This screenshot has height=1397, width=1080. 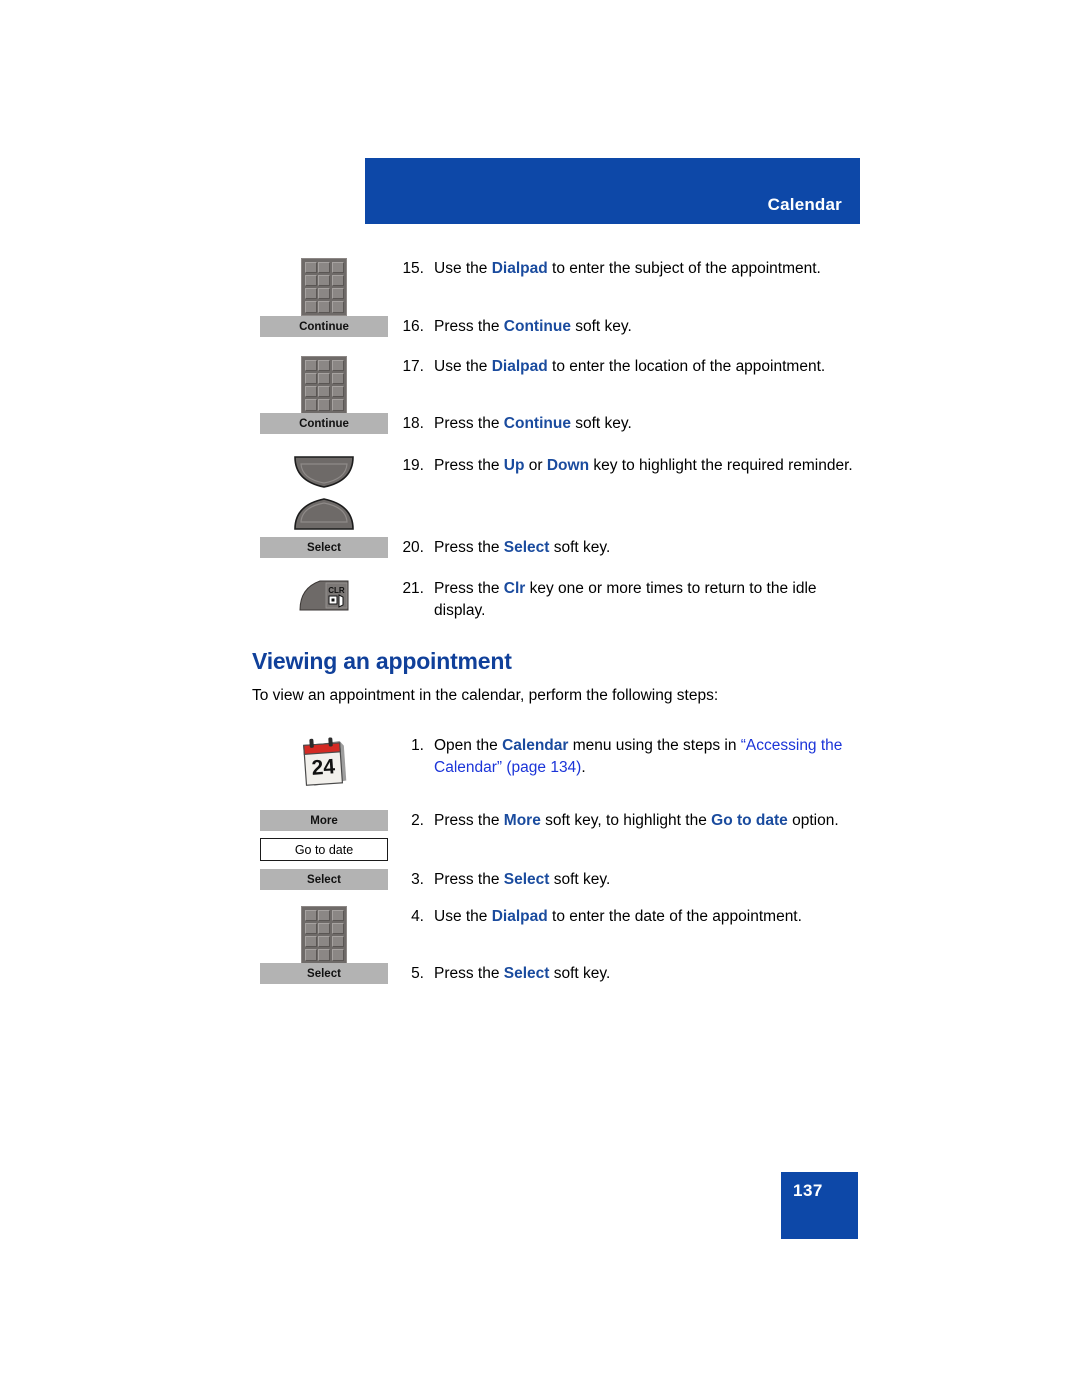 What do you see at coordinates (336, 590) in the screenshot?
I see `svg-text: CLR` at bounding box center [336, 590].